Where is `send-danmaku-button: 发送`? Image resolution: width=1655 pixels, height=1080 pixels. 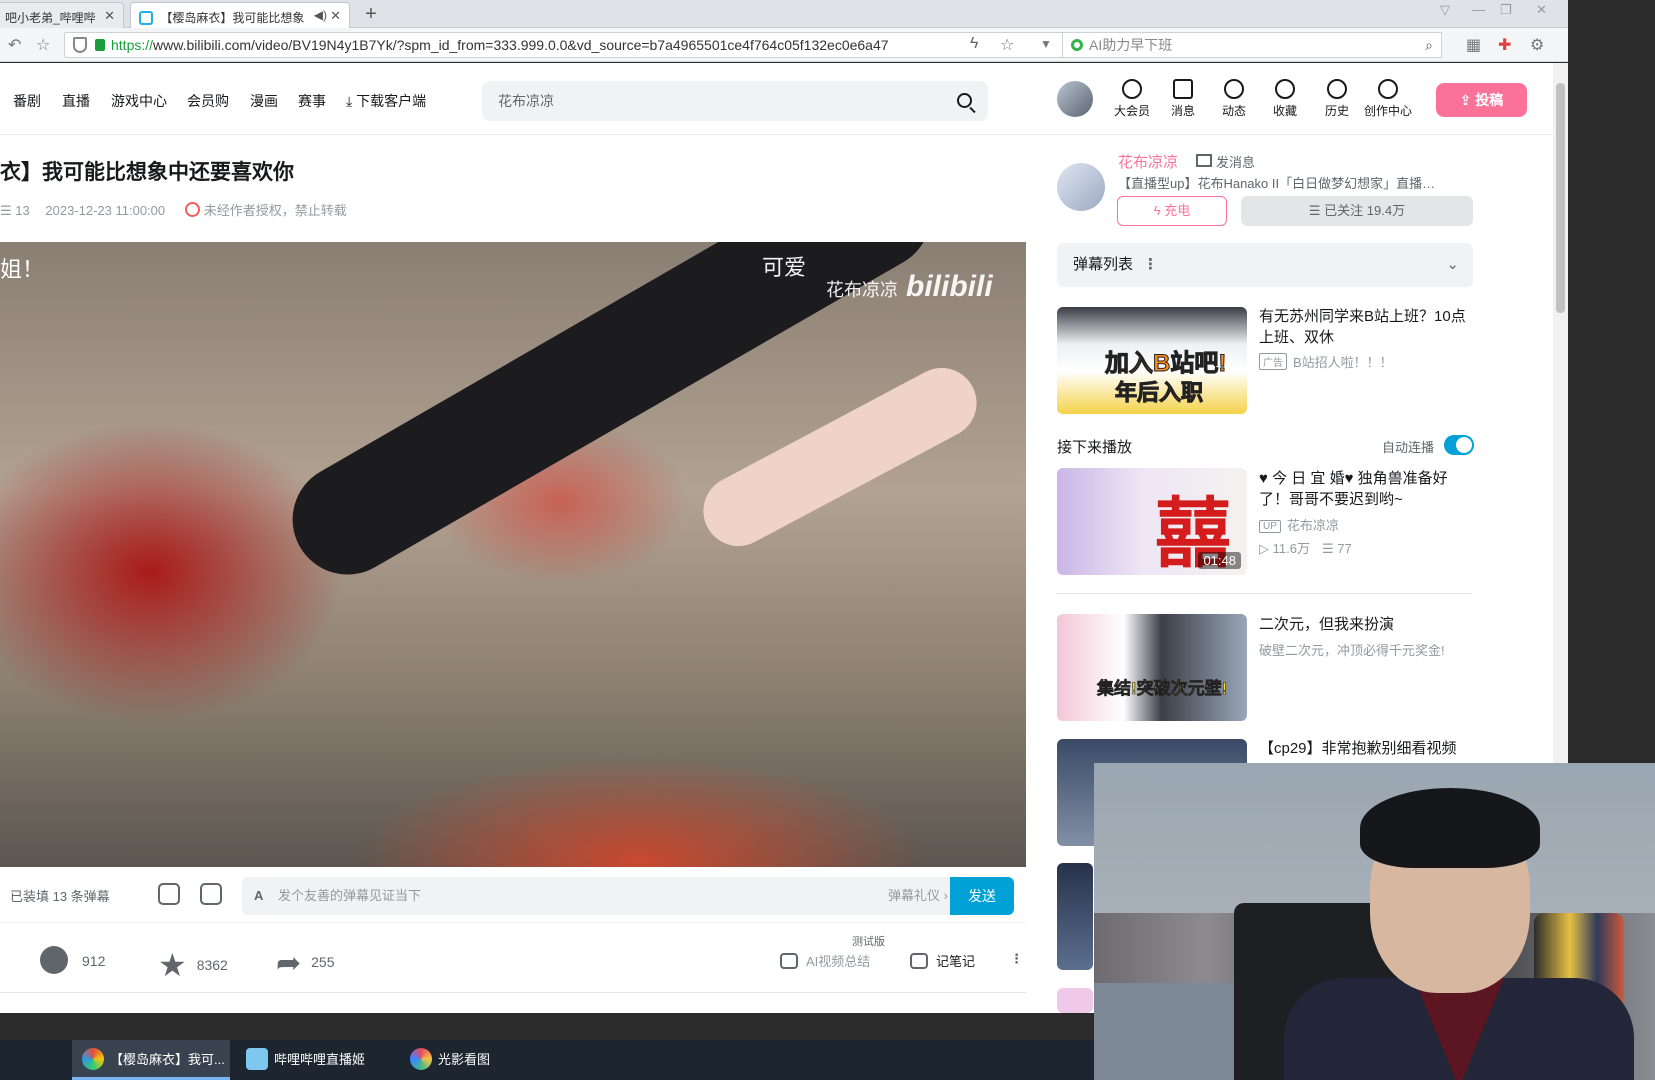 send-danmaku-button: 发送 is located at coordinates (982, 896).